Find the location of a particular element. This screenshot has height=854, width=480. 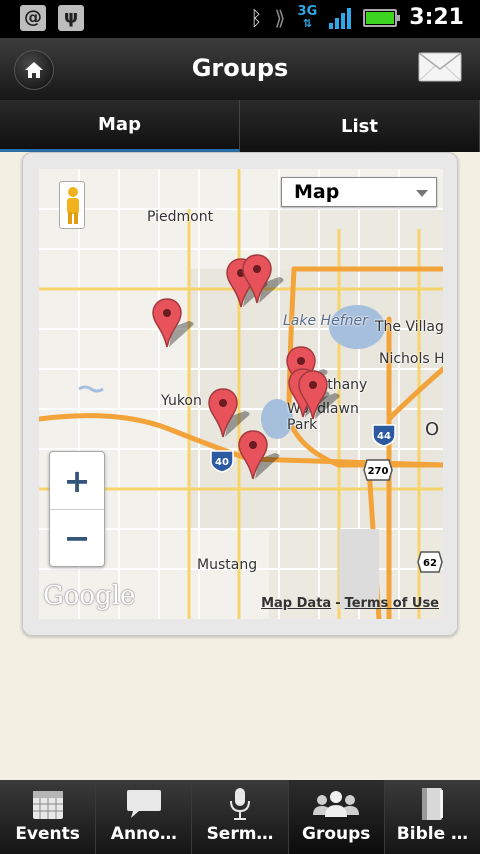

street-view-pegman is located at coordinates (72, 205).